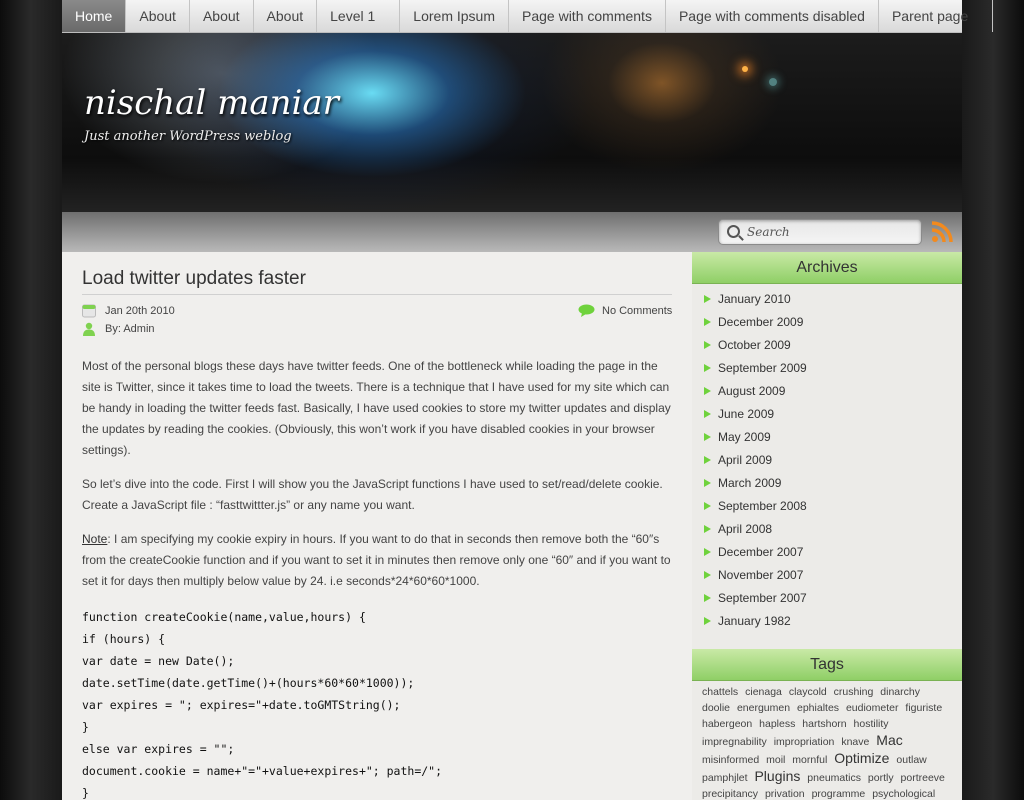  Describe the element at coordinates (804, 742) in the screenshot. I see `tag-link: impropriation` at that location.